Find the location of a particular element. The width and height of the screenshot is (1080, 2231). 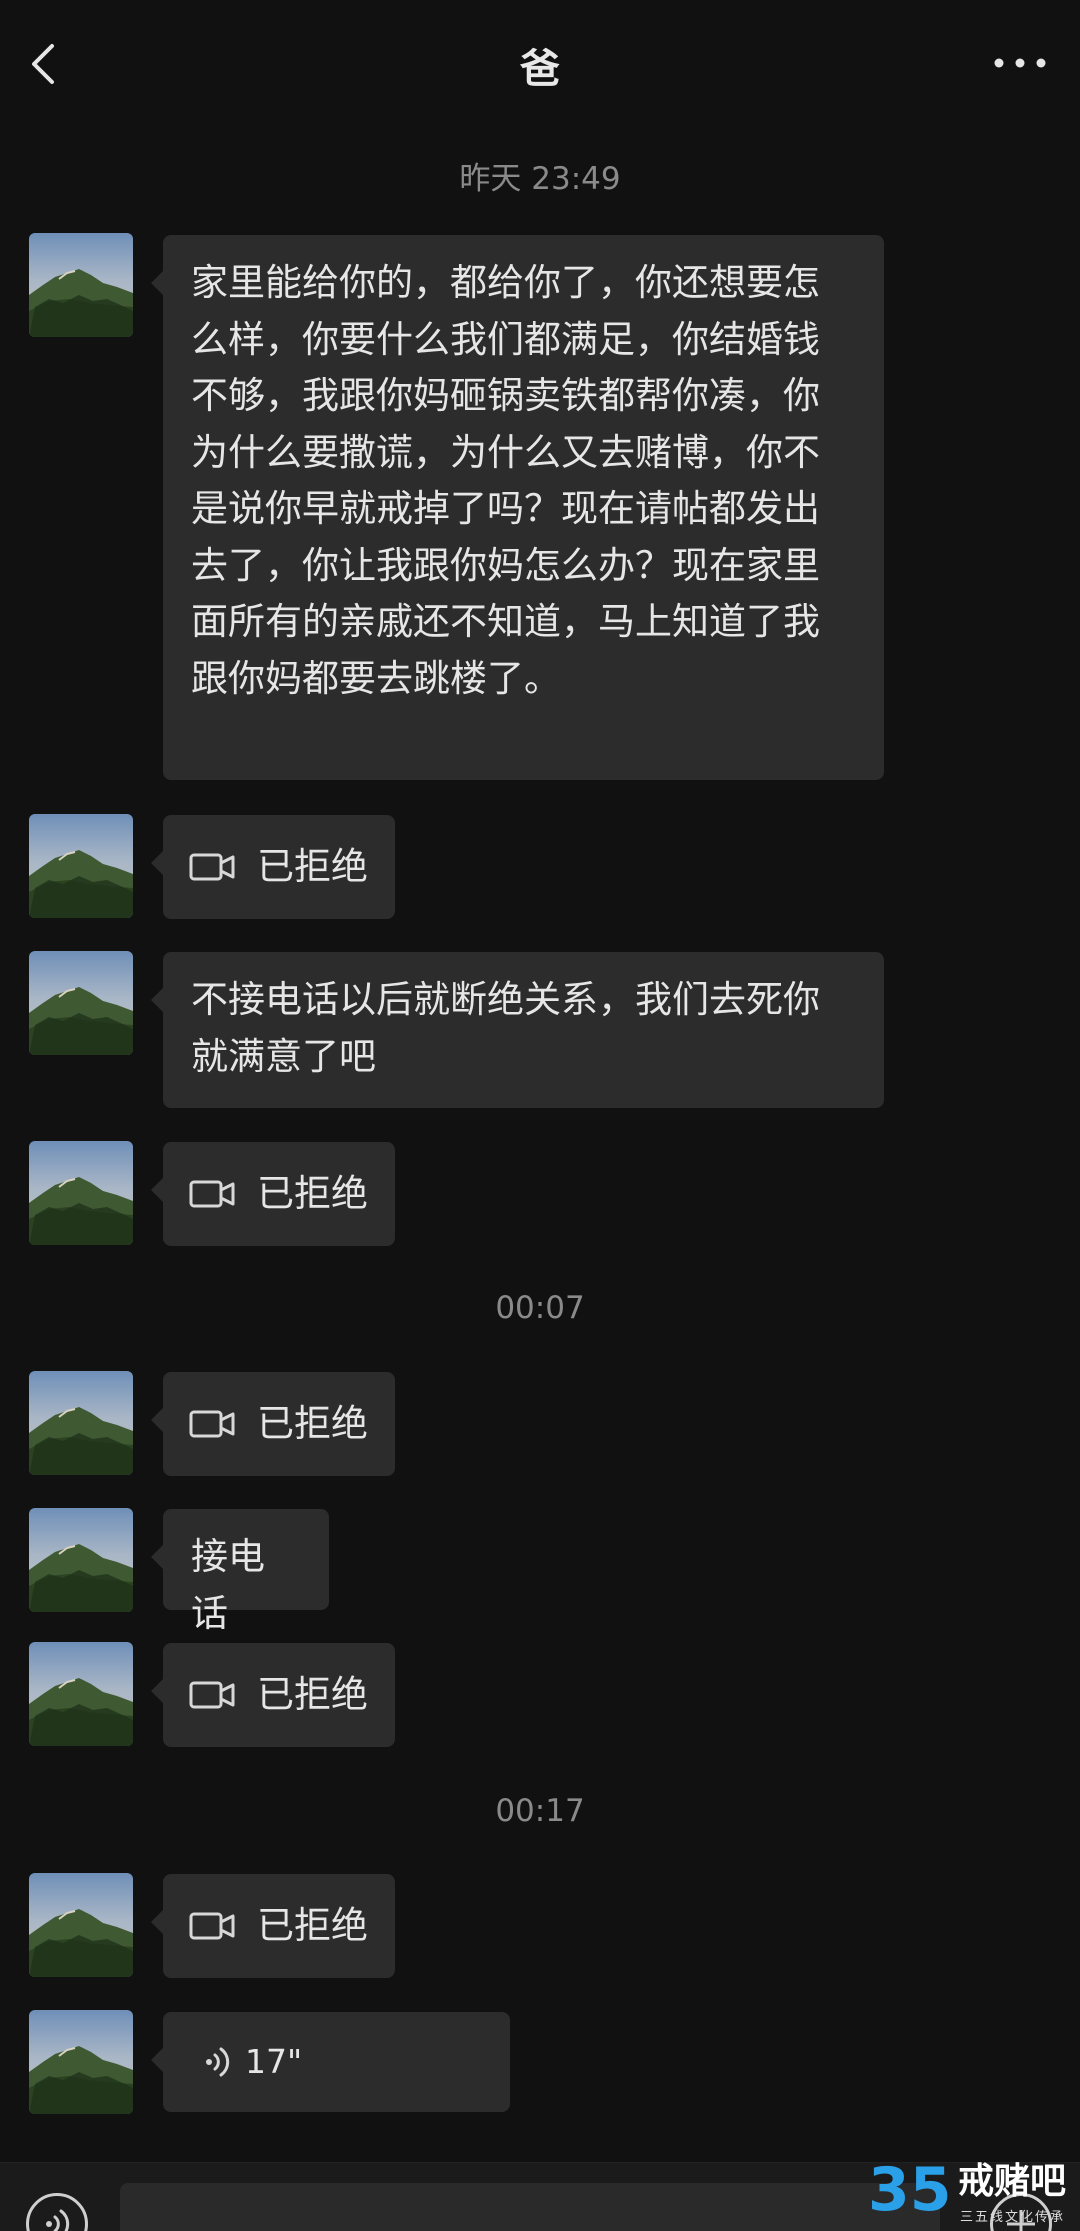

watermark-number: 35 is located at coordinates (910, 2190).